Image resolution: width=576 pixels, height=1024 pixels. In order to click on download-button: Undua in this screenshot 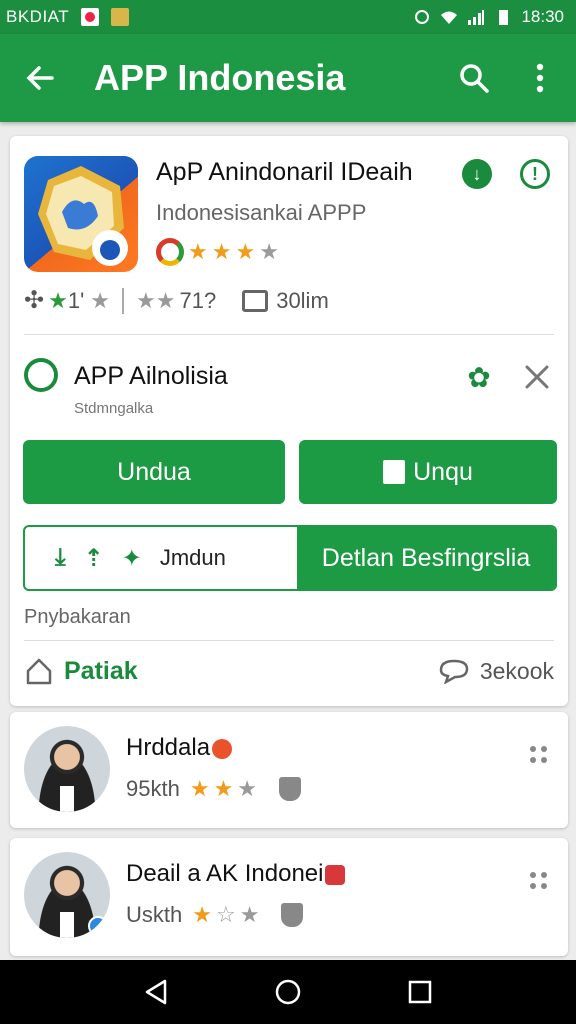, I will do `click(154, 472)`.